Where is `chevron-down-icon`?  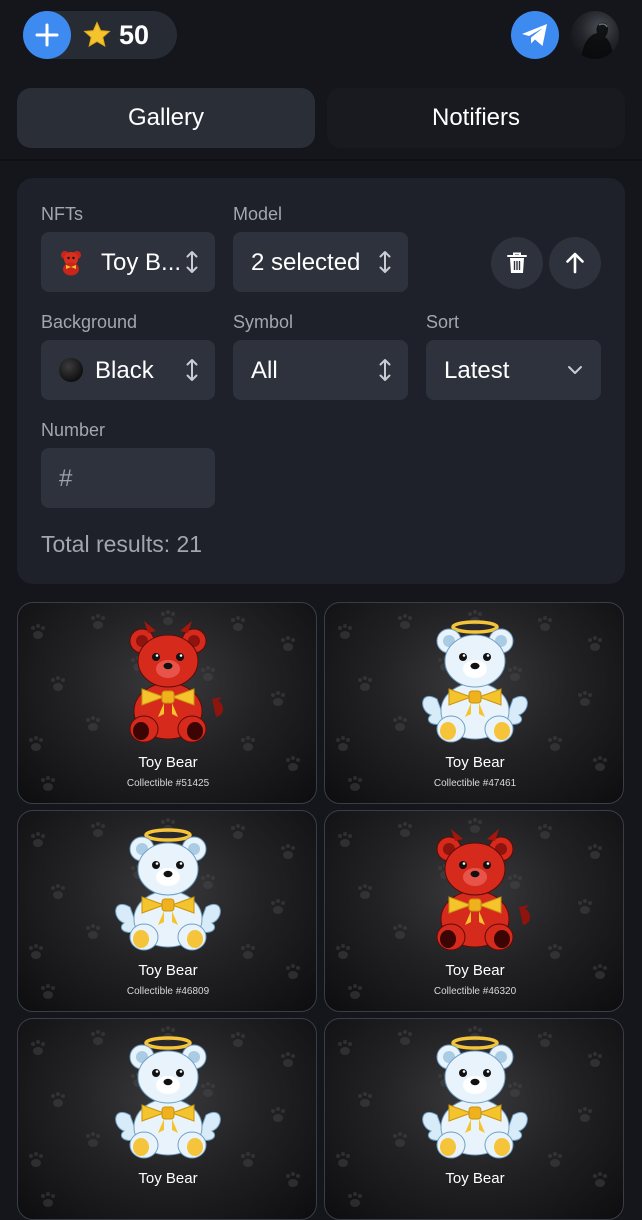
chevron-down-icon is located at coordinates (575, 370).